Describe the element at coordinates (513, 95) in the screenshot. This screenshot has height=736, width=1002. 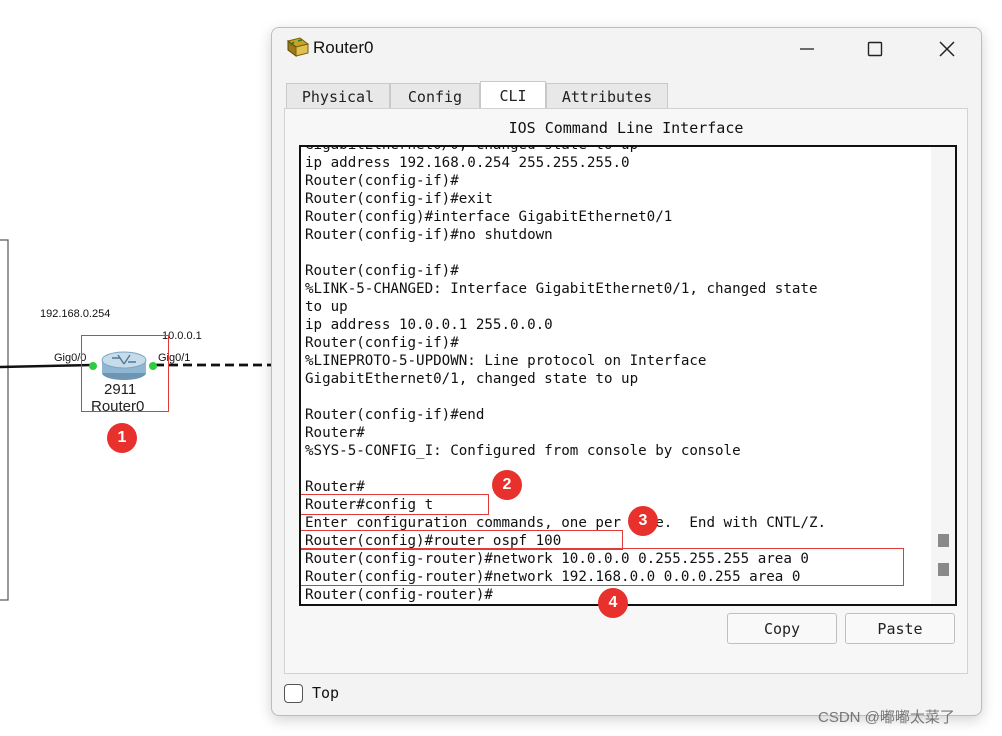
I see `tab-cli: CLI` at that location.